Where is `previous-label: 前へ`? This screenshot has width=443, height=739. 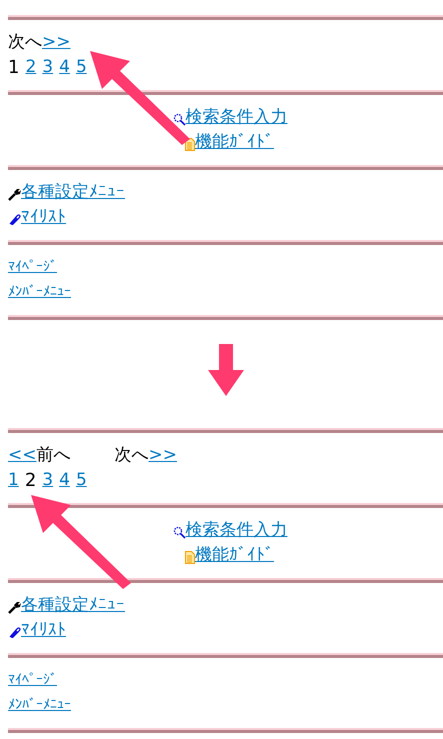
previous-label: 前へ is located at coordinates (53, 455).